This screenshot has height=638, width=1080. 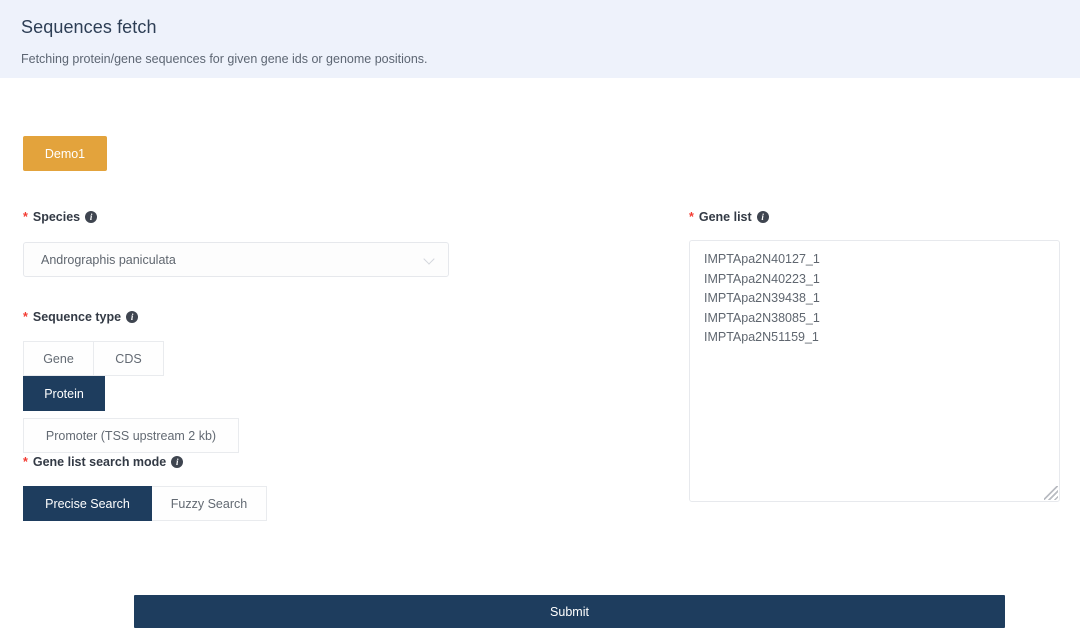 I want to click on search-mode-options: Precise Search Fuzzy Search, so click(x=145, y=503).